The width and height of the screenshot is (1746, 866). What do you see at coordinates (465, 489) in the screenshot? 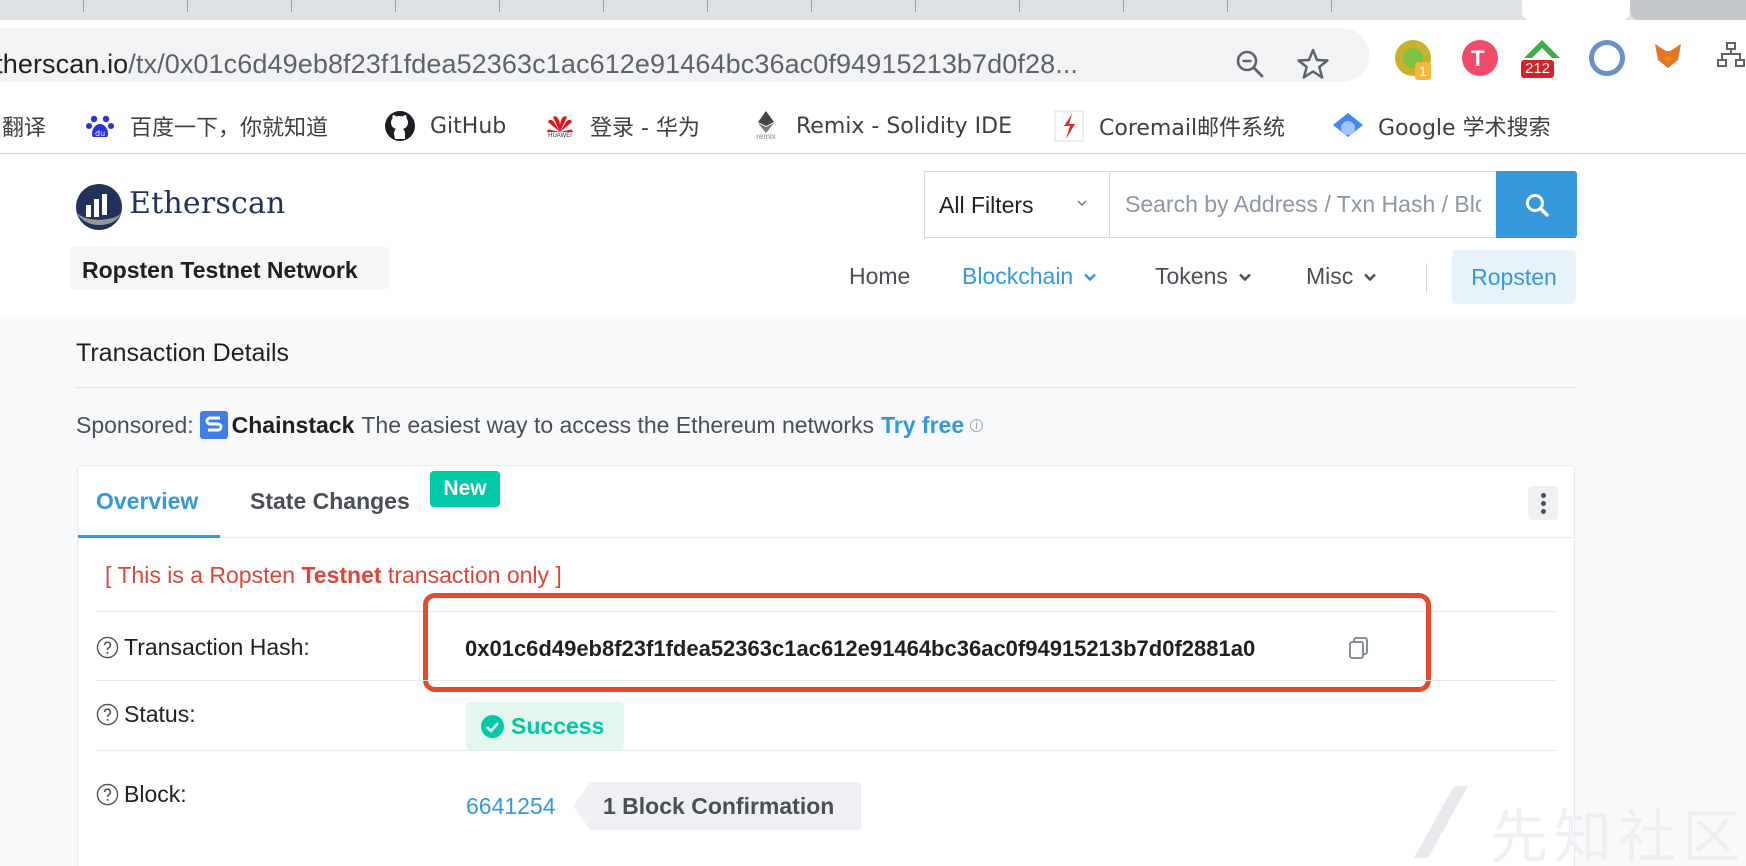
I see `new-badge: New` at bounding box center [465, 489].